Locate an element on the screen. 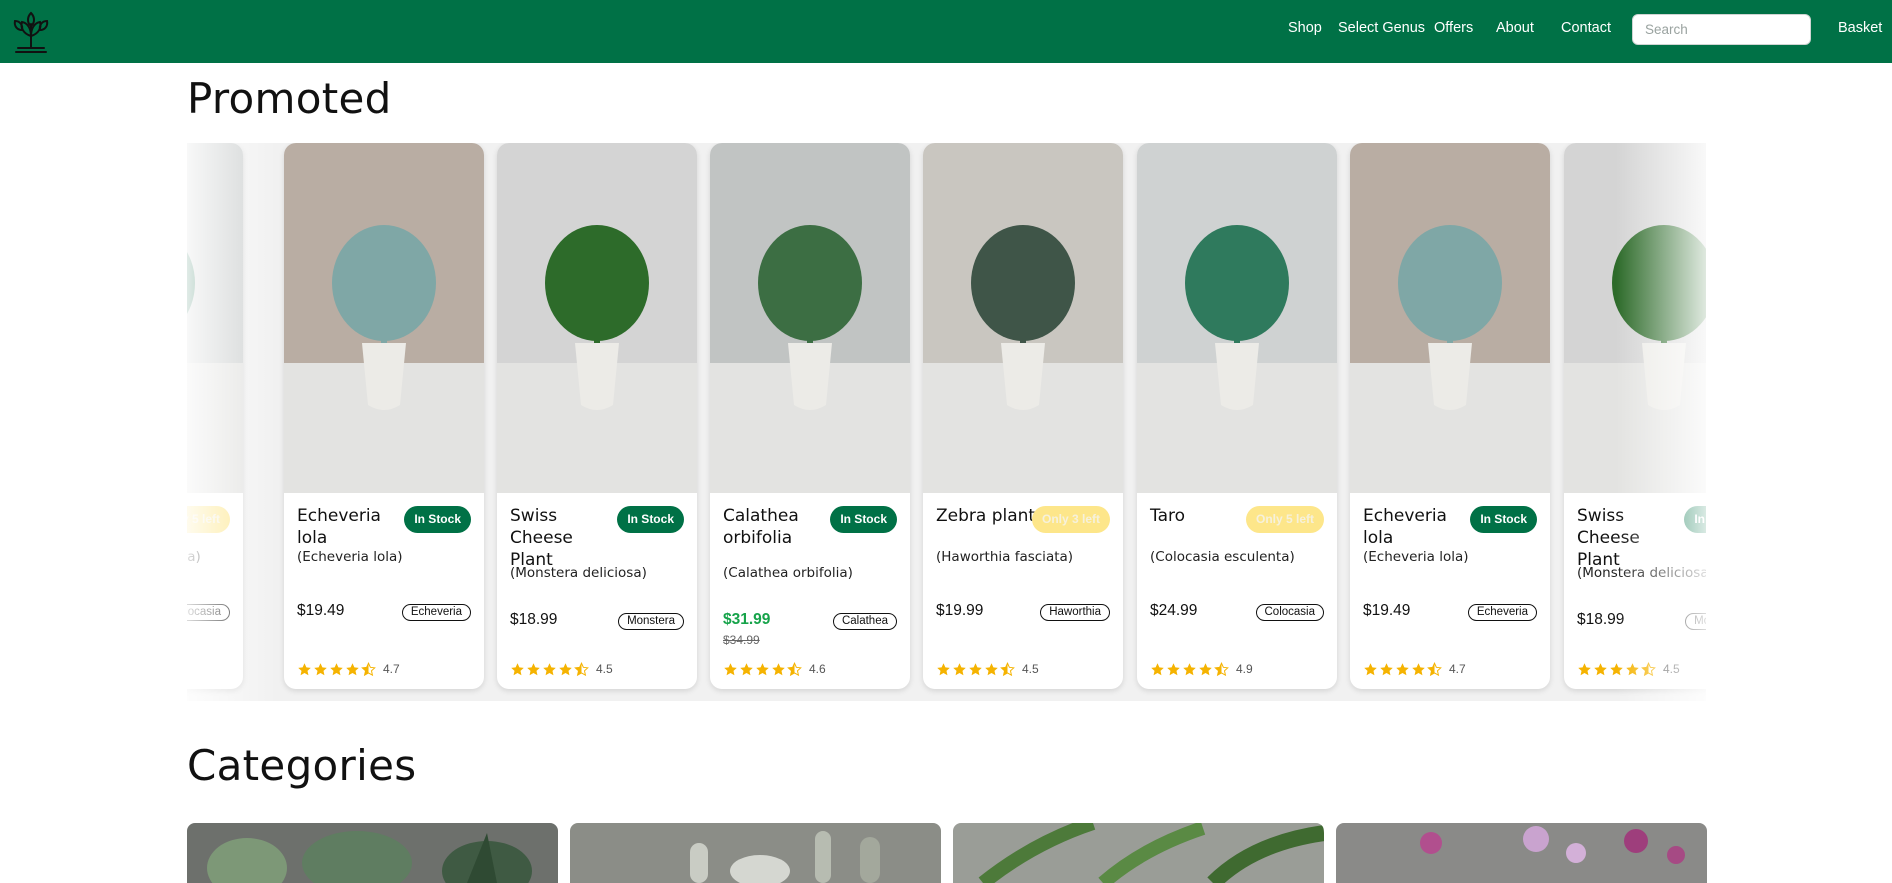 Image resolution: width=1892 pixels, height=883 pixels. rating-stars: 4.6 is located at coordinates (774, 669).